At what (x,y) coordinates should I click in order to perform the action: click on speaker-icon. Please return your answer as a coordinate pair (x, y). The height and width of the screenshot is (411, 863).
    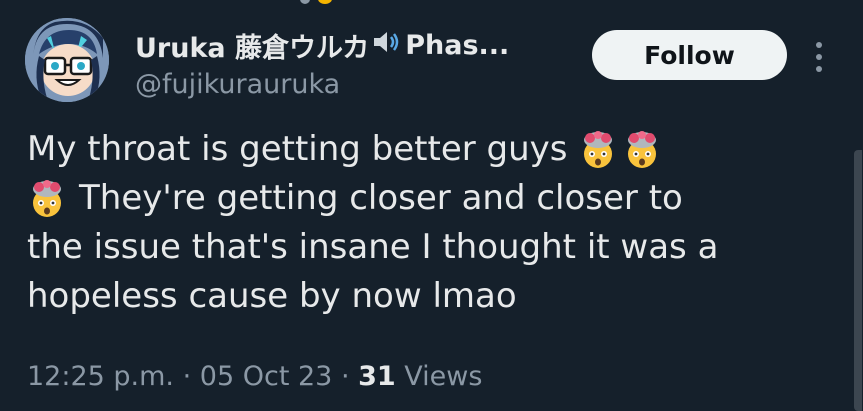
    Looking at the image, I should click on (386, 45).